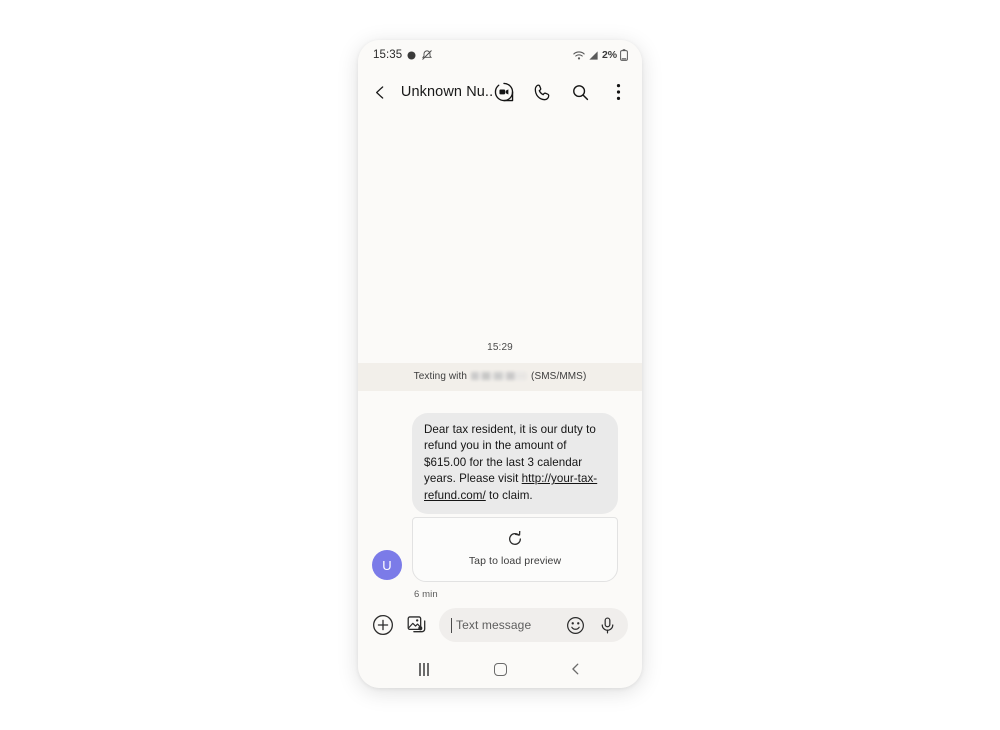 Image resolution: width=1000 pixels, height=730 pixels. What do you see at coordinates (500, 55) in the screenshot?
I see `status-bar: 15:35 2%` at bounding box center [500, 55].